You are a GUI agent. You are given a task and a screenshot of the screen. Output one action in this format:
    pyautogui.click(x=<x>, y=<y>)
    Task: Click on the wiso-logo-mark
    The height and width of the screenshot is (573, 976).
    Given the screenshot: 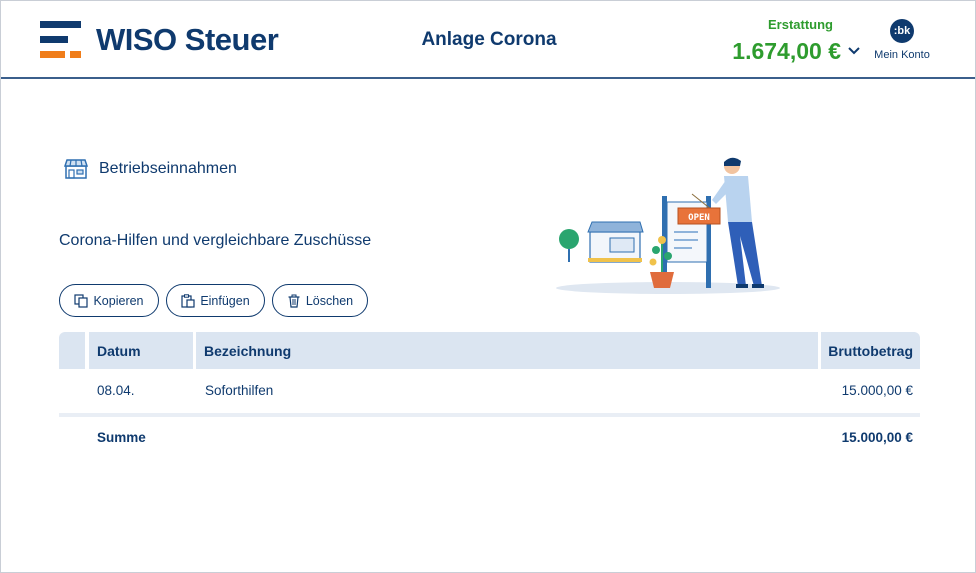 What is the action you would take?
    pyautogui.click(x=62, y=40)
    